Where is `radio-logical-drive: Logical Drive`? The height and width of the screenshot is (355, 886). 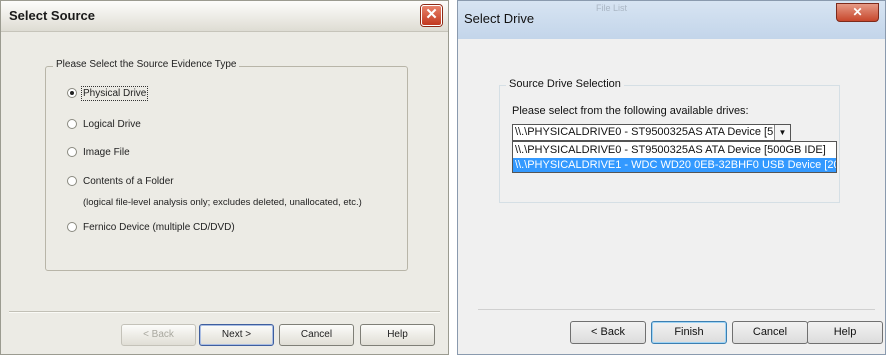
radio-logical-drive: Logical Drive is located at coordinates (104, 124).